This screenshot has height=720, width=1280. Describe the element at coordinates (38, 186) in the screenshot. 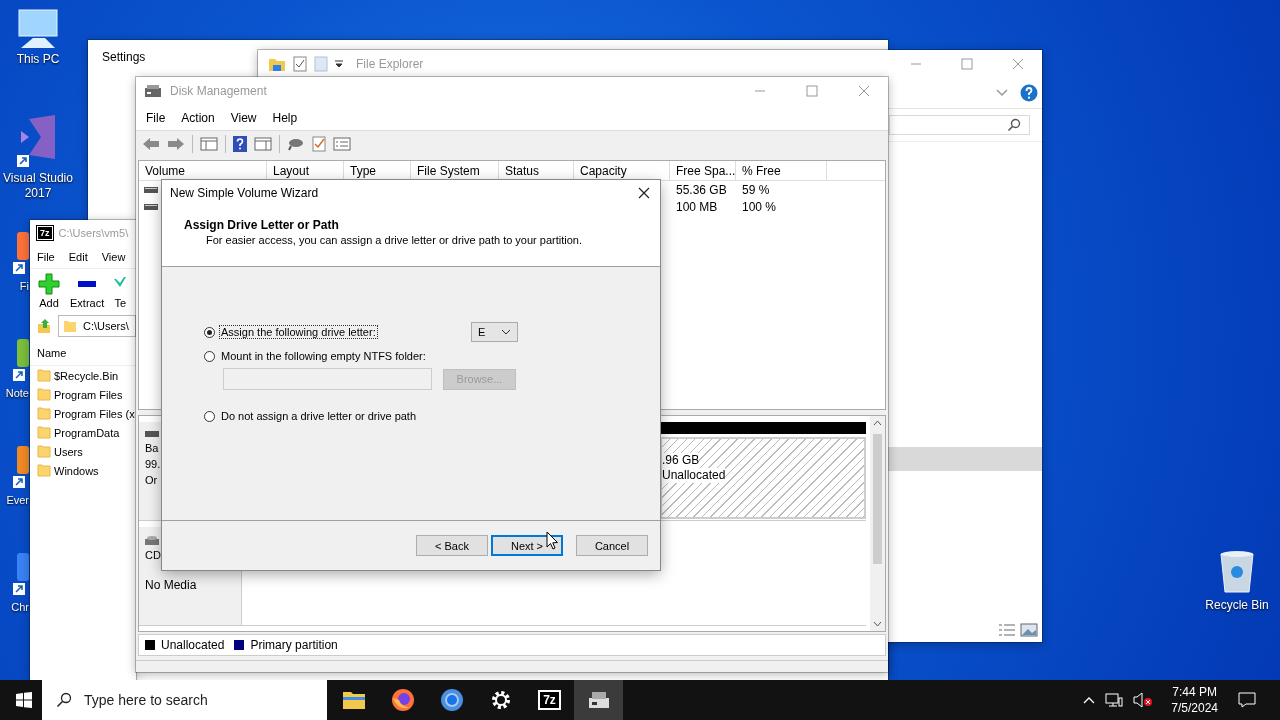

I see `icon-label: Visual Studio 2017` at that location.